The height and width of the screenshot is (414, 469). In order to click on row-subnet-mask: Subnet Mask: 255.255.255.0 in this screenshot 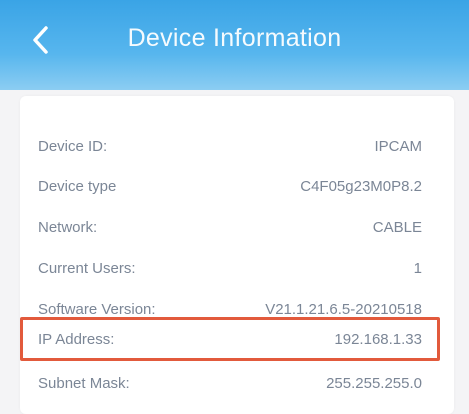, I will do `click(230, 383)`.